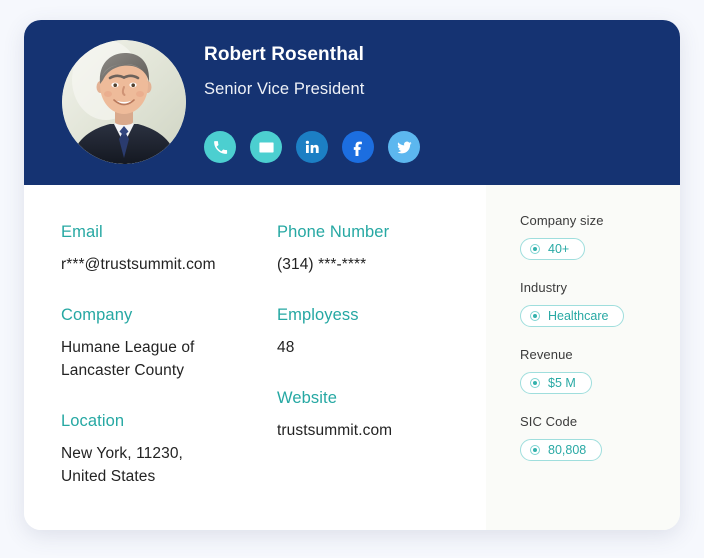 The image size is (704, 558). I want to click on linkedin-icon, so click(312, 147).